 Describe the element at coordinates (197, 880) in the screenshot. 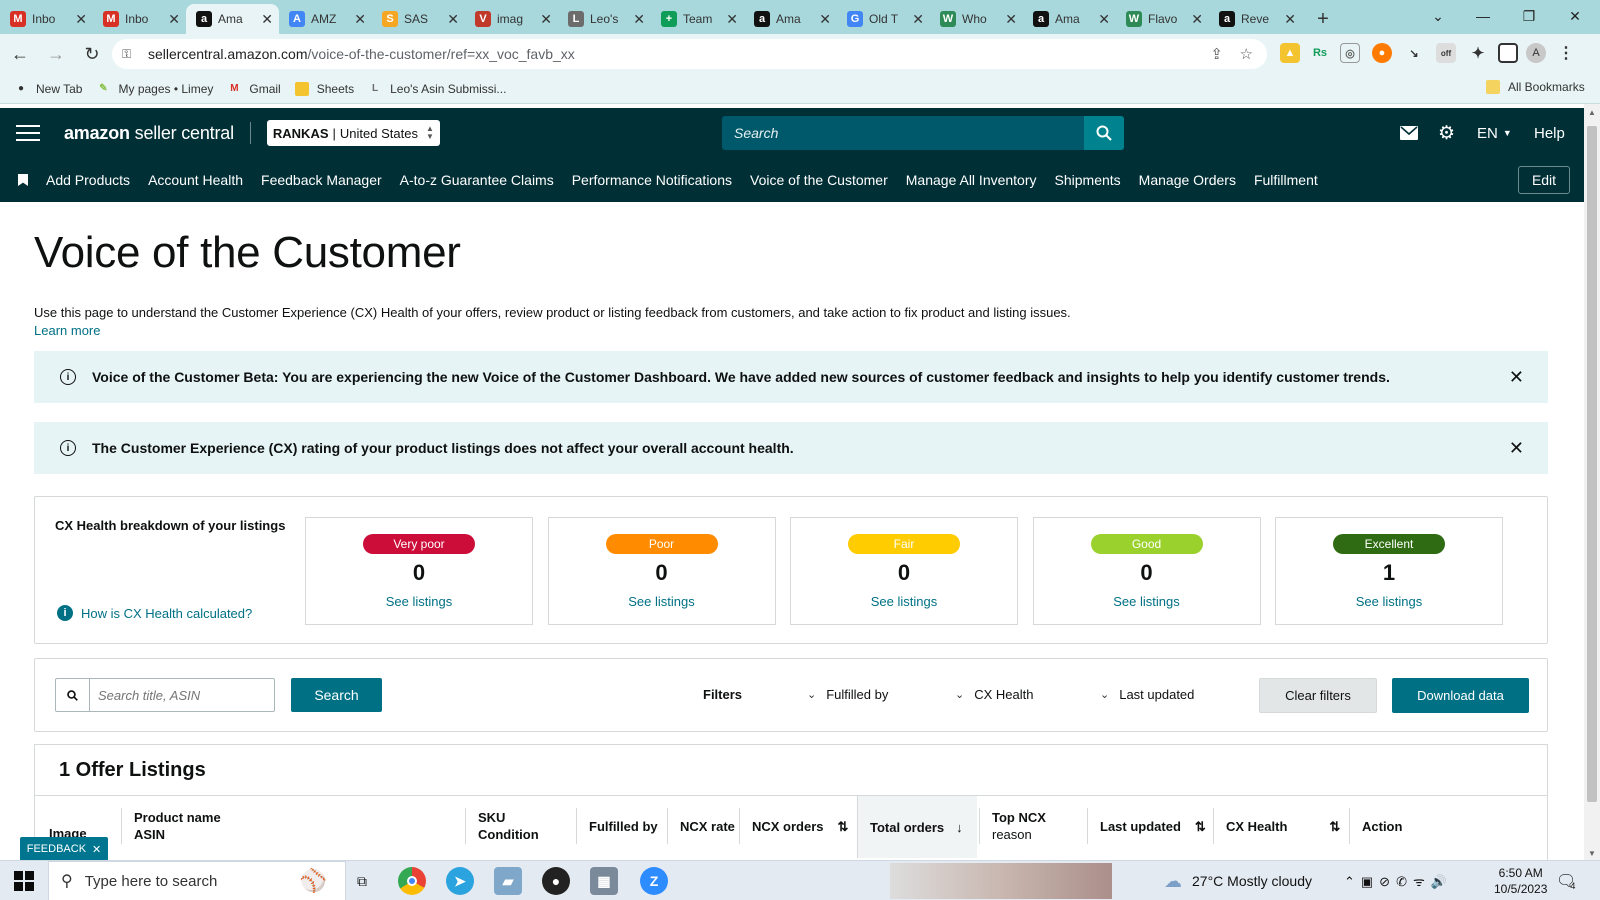

I see `taskbar-search: ⚲ Type here to search ⚾` at that location.